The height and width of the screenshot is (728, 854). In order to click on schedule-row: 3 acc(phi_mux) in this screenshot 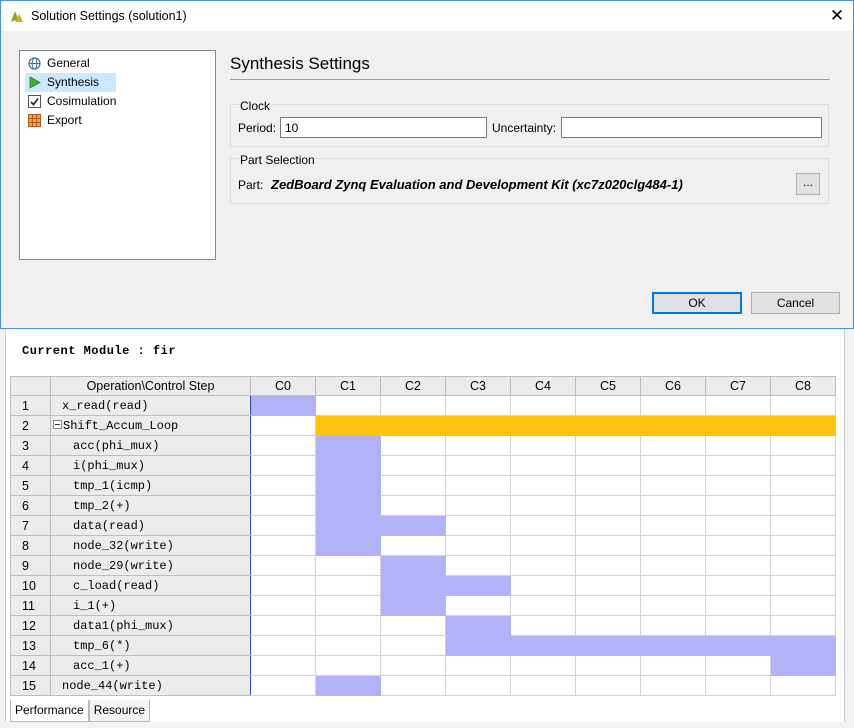, I will do `click(423, 445)`.